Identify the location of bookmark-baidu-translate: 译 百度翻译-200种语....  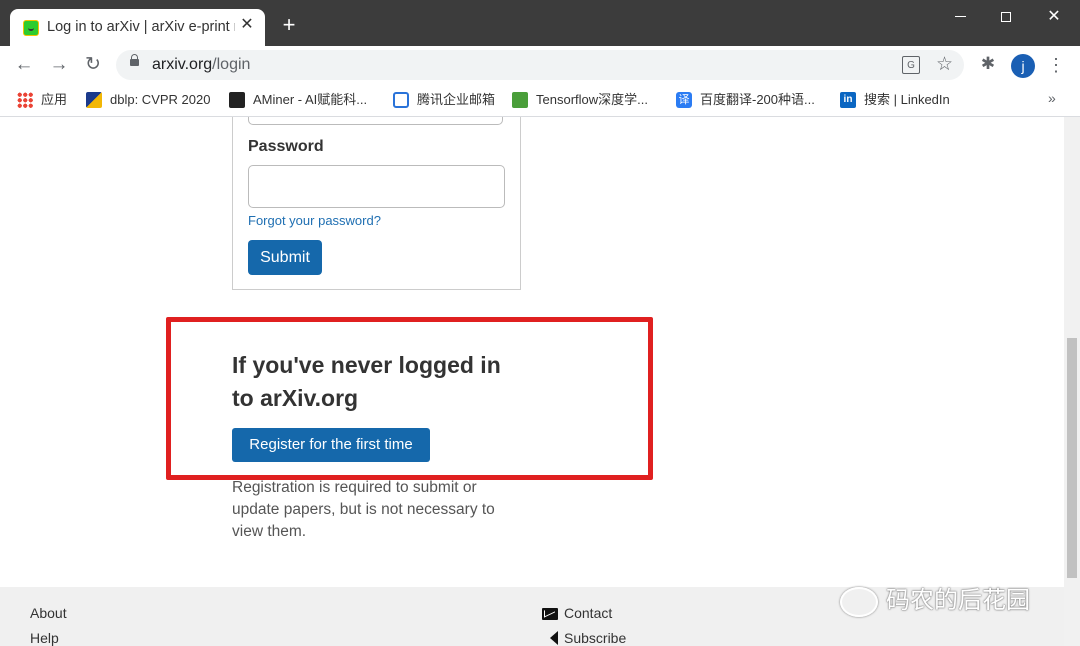
(751, 100).